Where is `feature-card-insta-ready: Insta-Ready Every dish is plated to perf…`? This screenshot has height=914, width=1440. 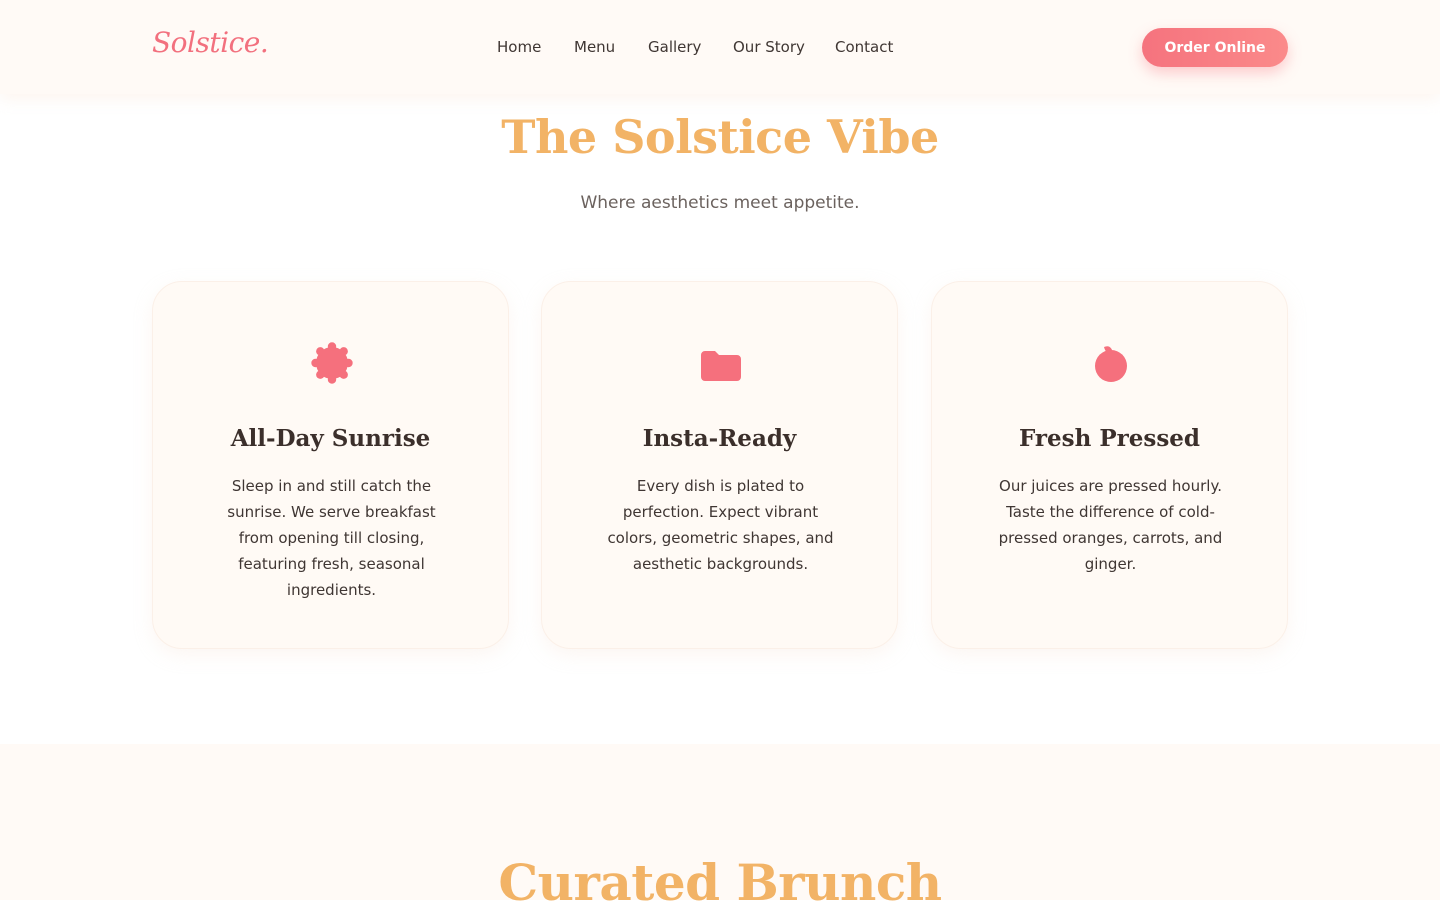
feature-card-insta-ready: Insta-Ready Every dish is plated to perf… is located at coordinates (719, 465).